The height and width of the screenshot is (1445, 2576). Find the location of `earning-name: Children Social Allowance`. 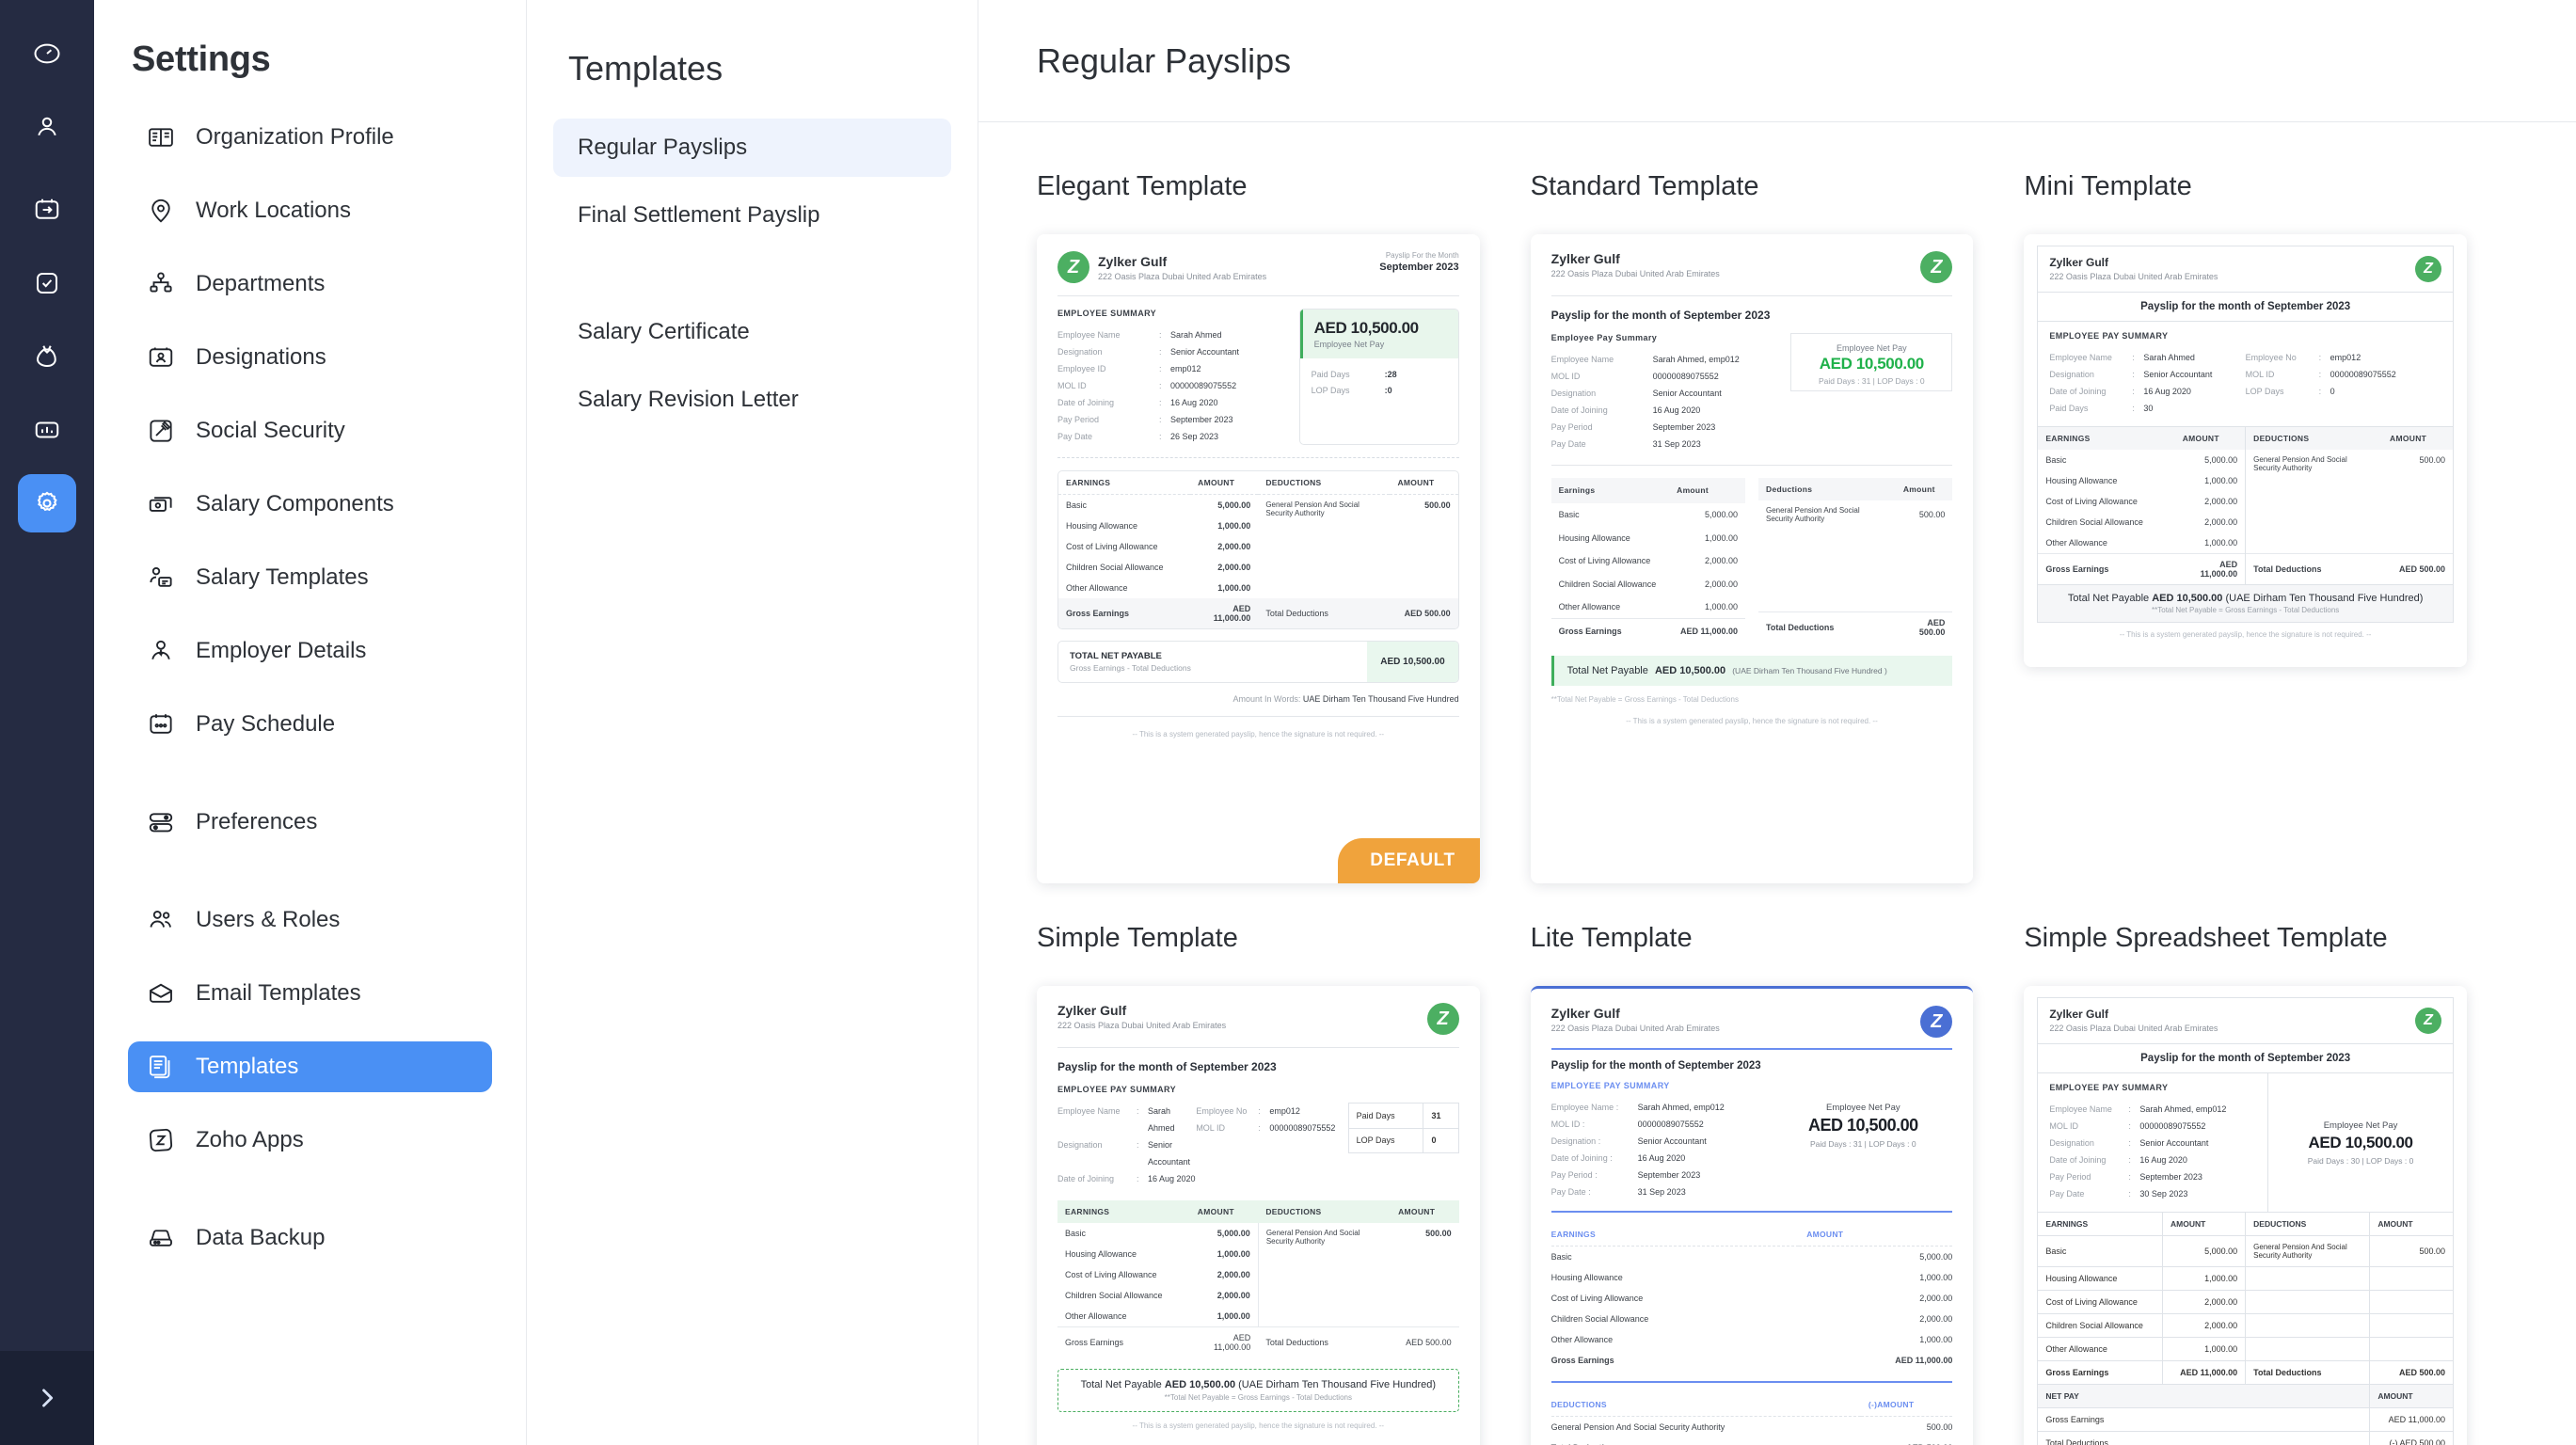

earning-name: Children Social Allowance is located at coordinates (1114, 1296).